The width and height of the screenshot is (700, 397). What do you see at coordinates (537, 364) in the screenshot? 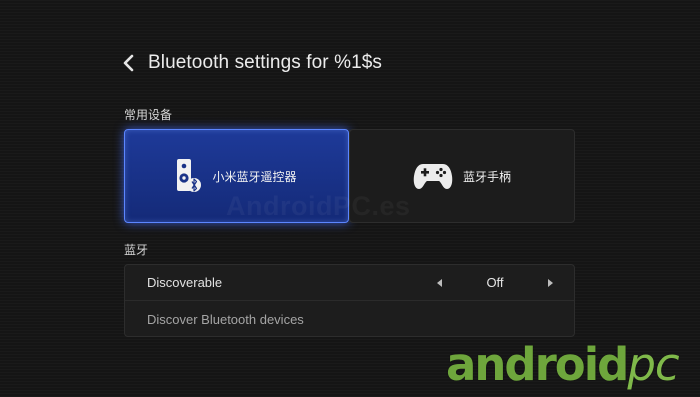
I see `logo-text: android` at bounding box center [537, 364].